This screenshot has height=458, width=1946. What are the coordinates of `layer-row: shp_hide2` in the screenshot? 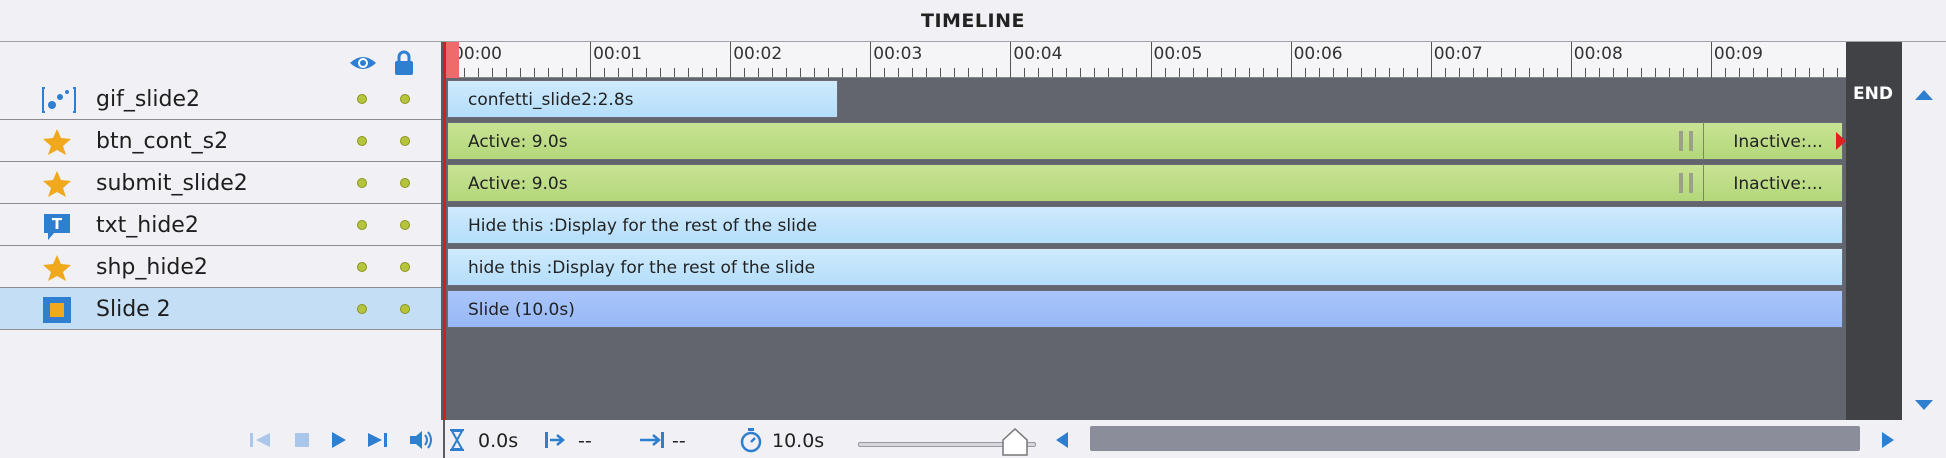 It's located at (220, 267).